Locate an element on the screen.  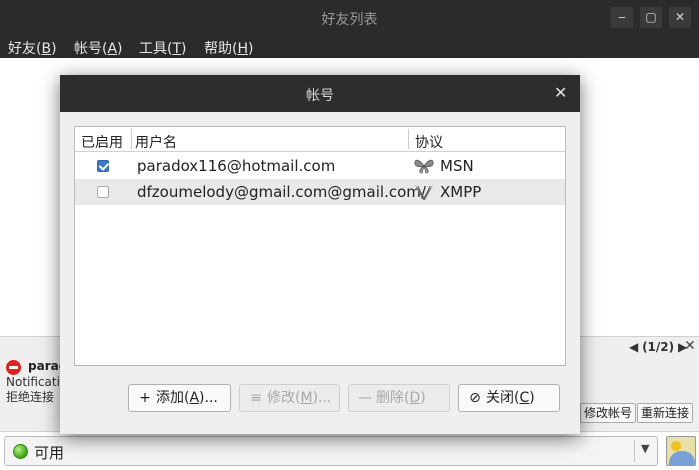
notification-detail: 拒绝连接 is located at coordinates (30, 397).